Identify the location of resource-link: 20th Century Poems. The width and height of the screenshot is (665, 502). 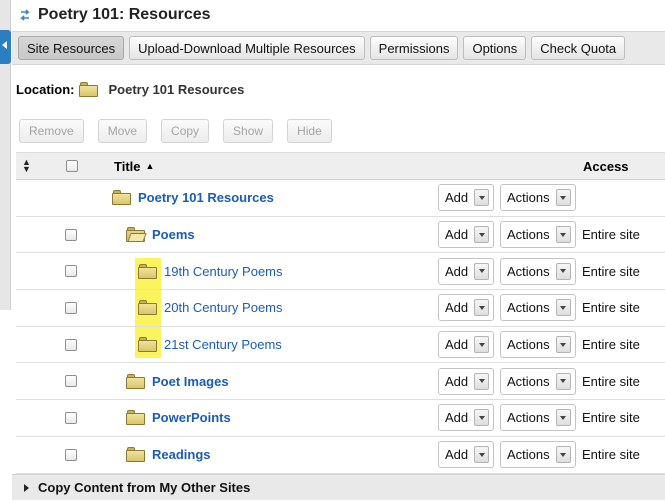
(223, 307).